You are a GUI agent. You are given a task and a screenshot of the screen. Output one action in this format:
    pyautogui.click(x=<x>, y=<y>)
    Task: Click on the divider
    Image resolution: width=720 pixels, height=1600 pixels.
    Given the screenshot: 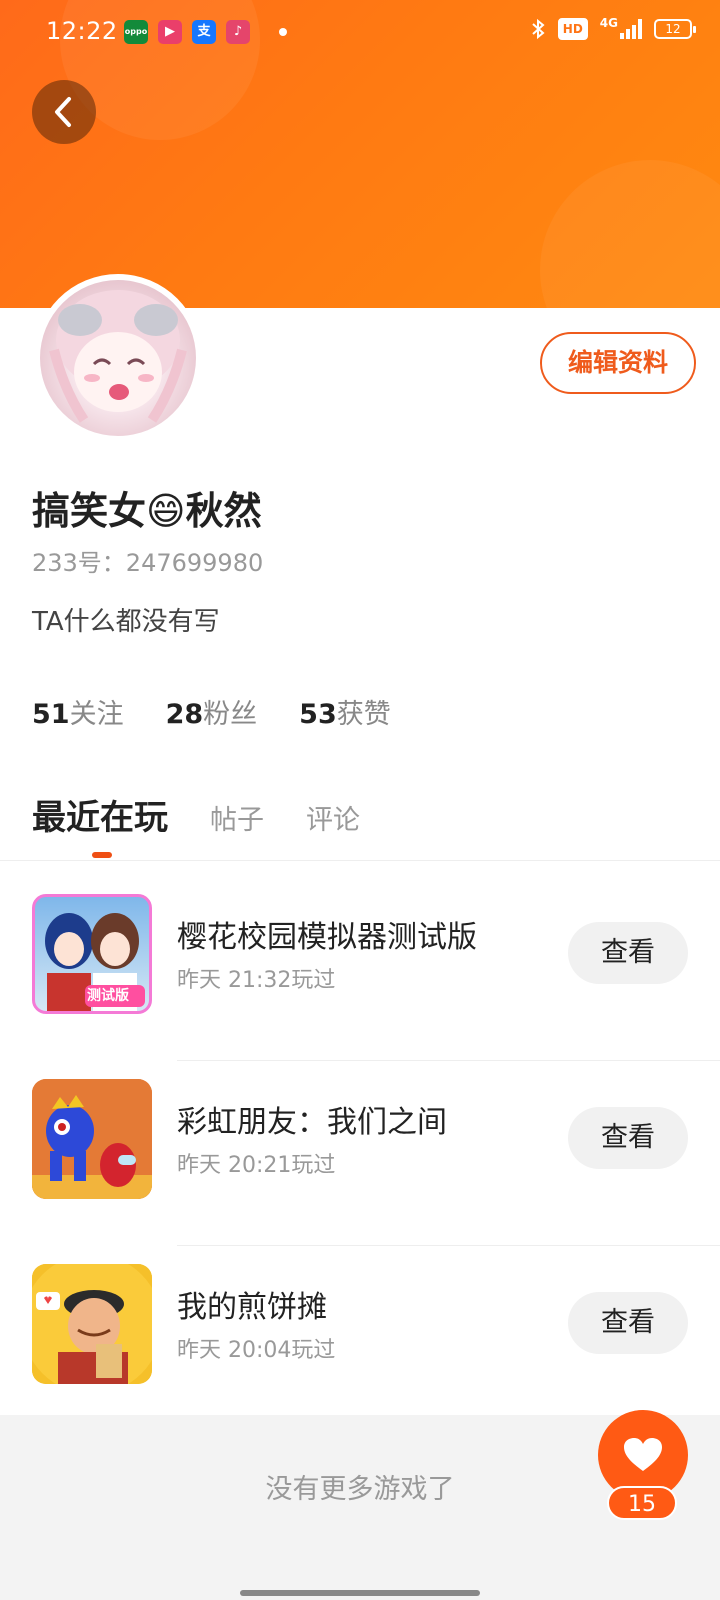 What is the action you would take?
    pyautogui.click(x=360, y=860)
    